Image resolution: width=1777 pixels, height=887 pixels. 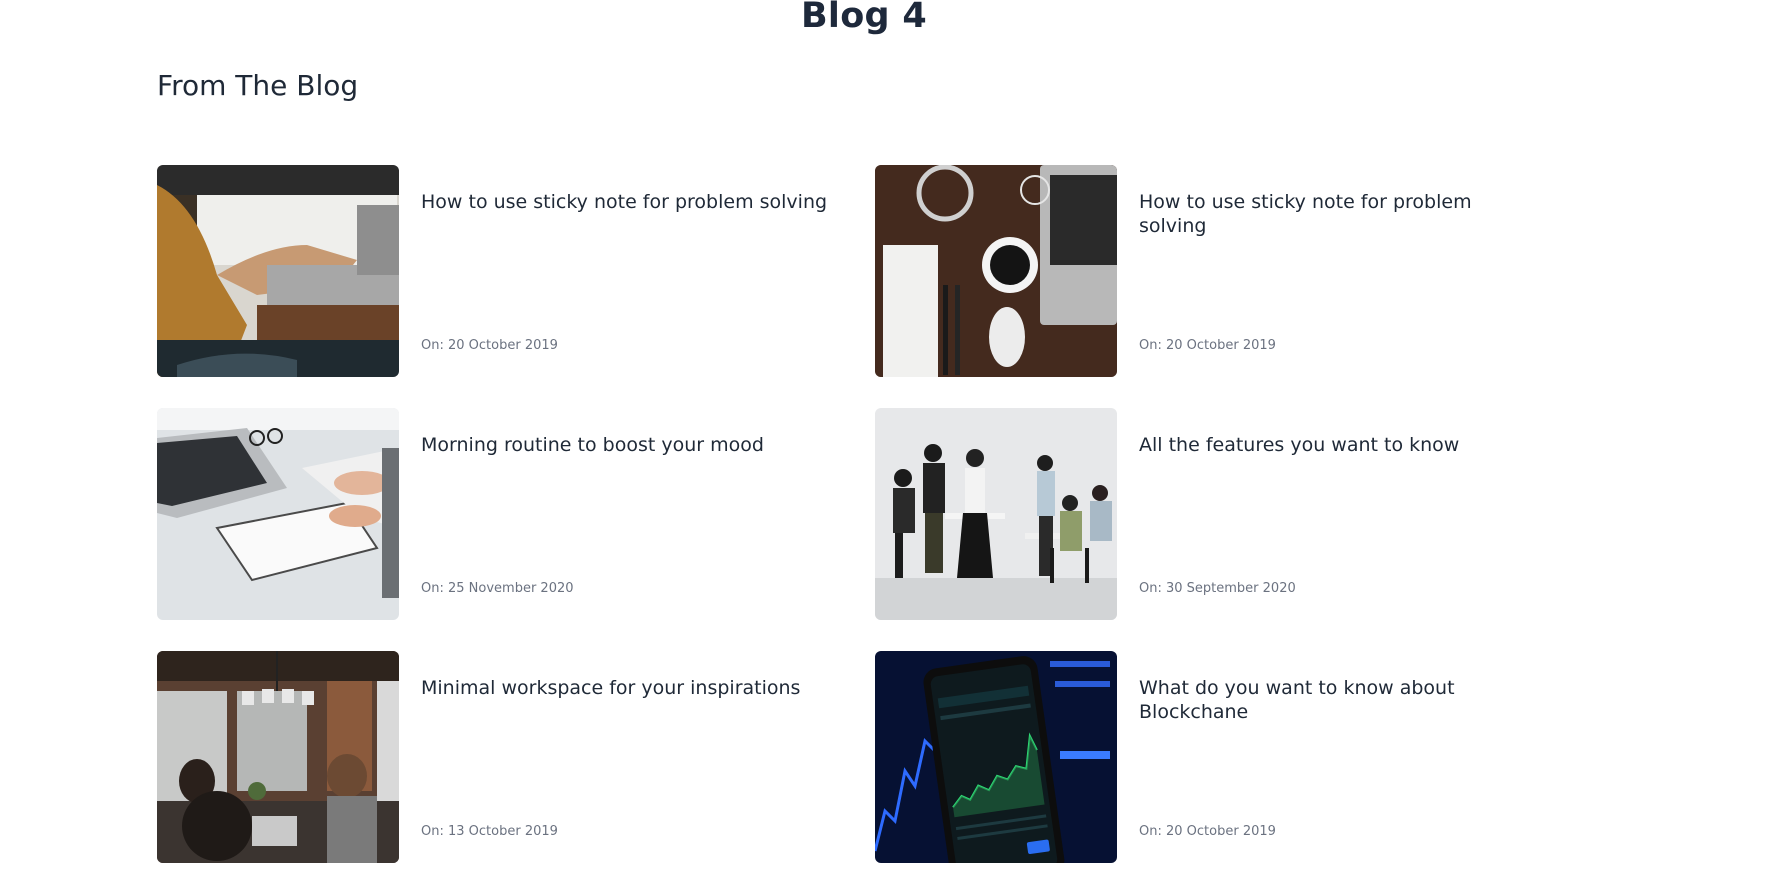 I want to click on notebook-desk-photo, so click(x=278, y=514).